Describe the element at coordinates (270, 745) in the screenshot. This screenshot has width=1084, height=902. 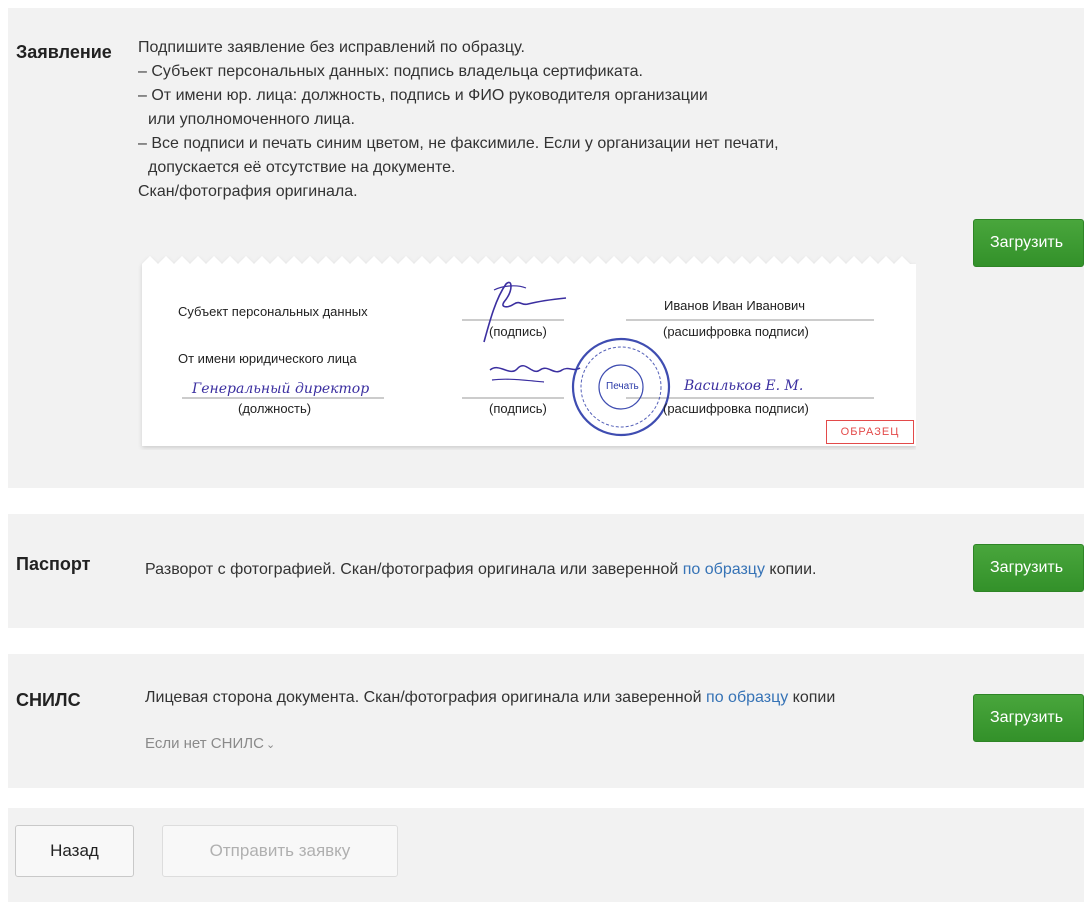
I see `chevron-down-icon: ⌄` at that location.